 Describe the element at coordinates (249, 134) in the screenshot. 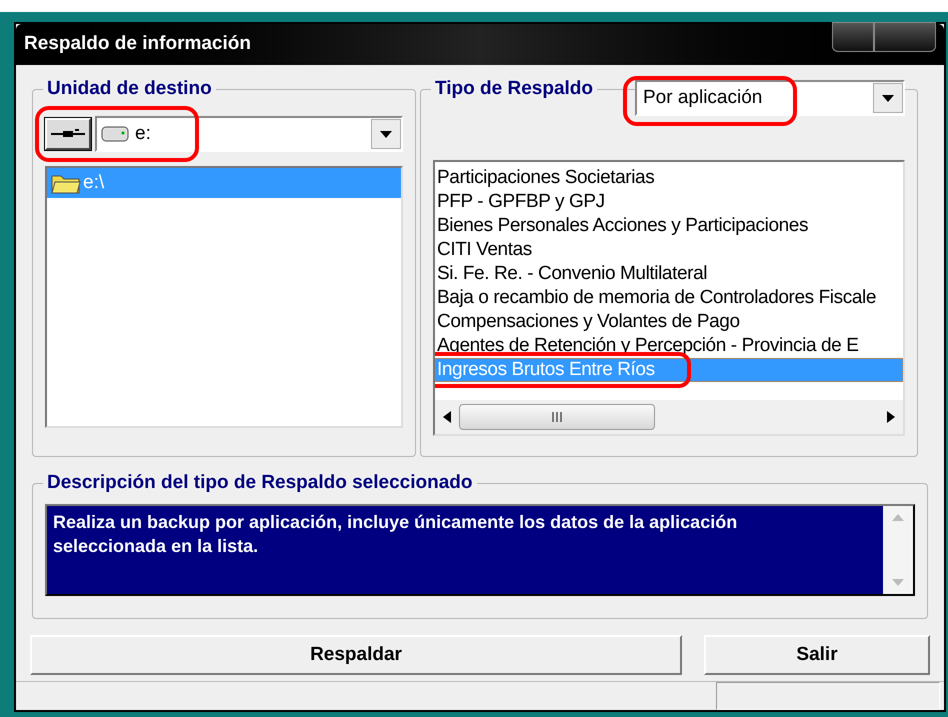

I see `drive-combo: e:` at that location.